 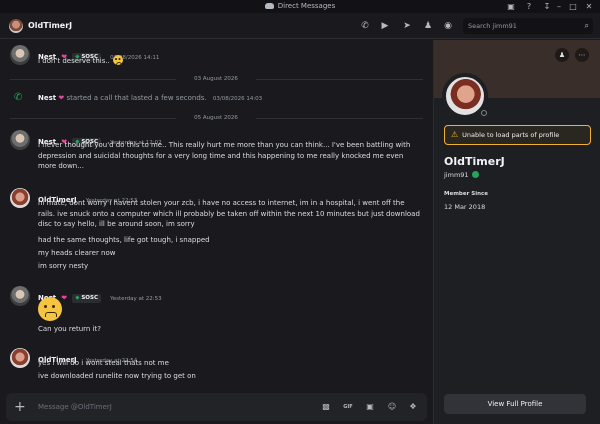 I want to click on date-divider-label: 05 August 2026, so click(x=216, y=118).